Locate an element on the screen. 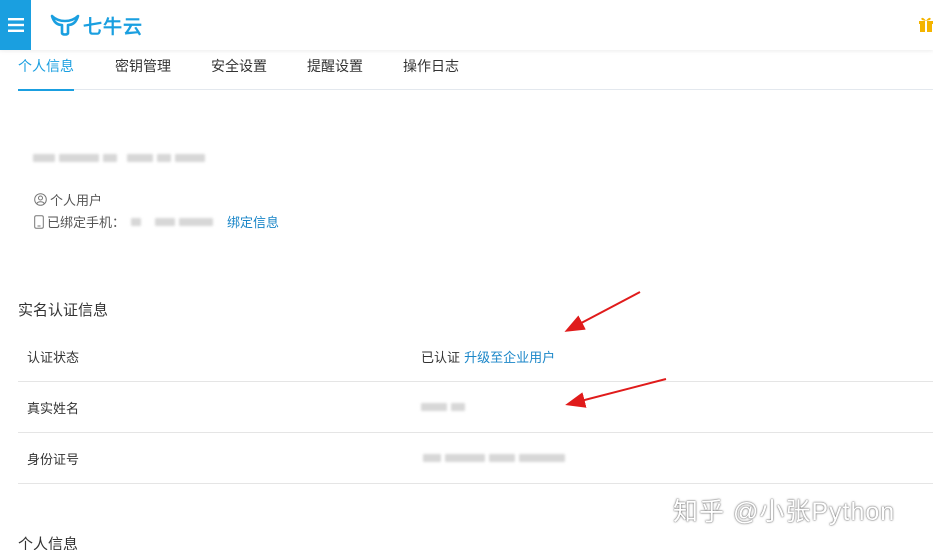  watermark: 知乎 @小张Python is located at coordinates (784, 512).